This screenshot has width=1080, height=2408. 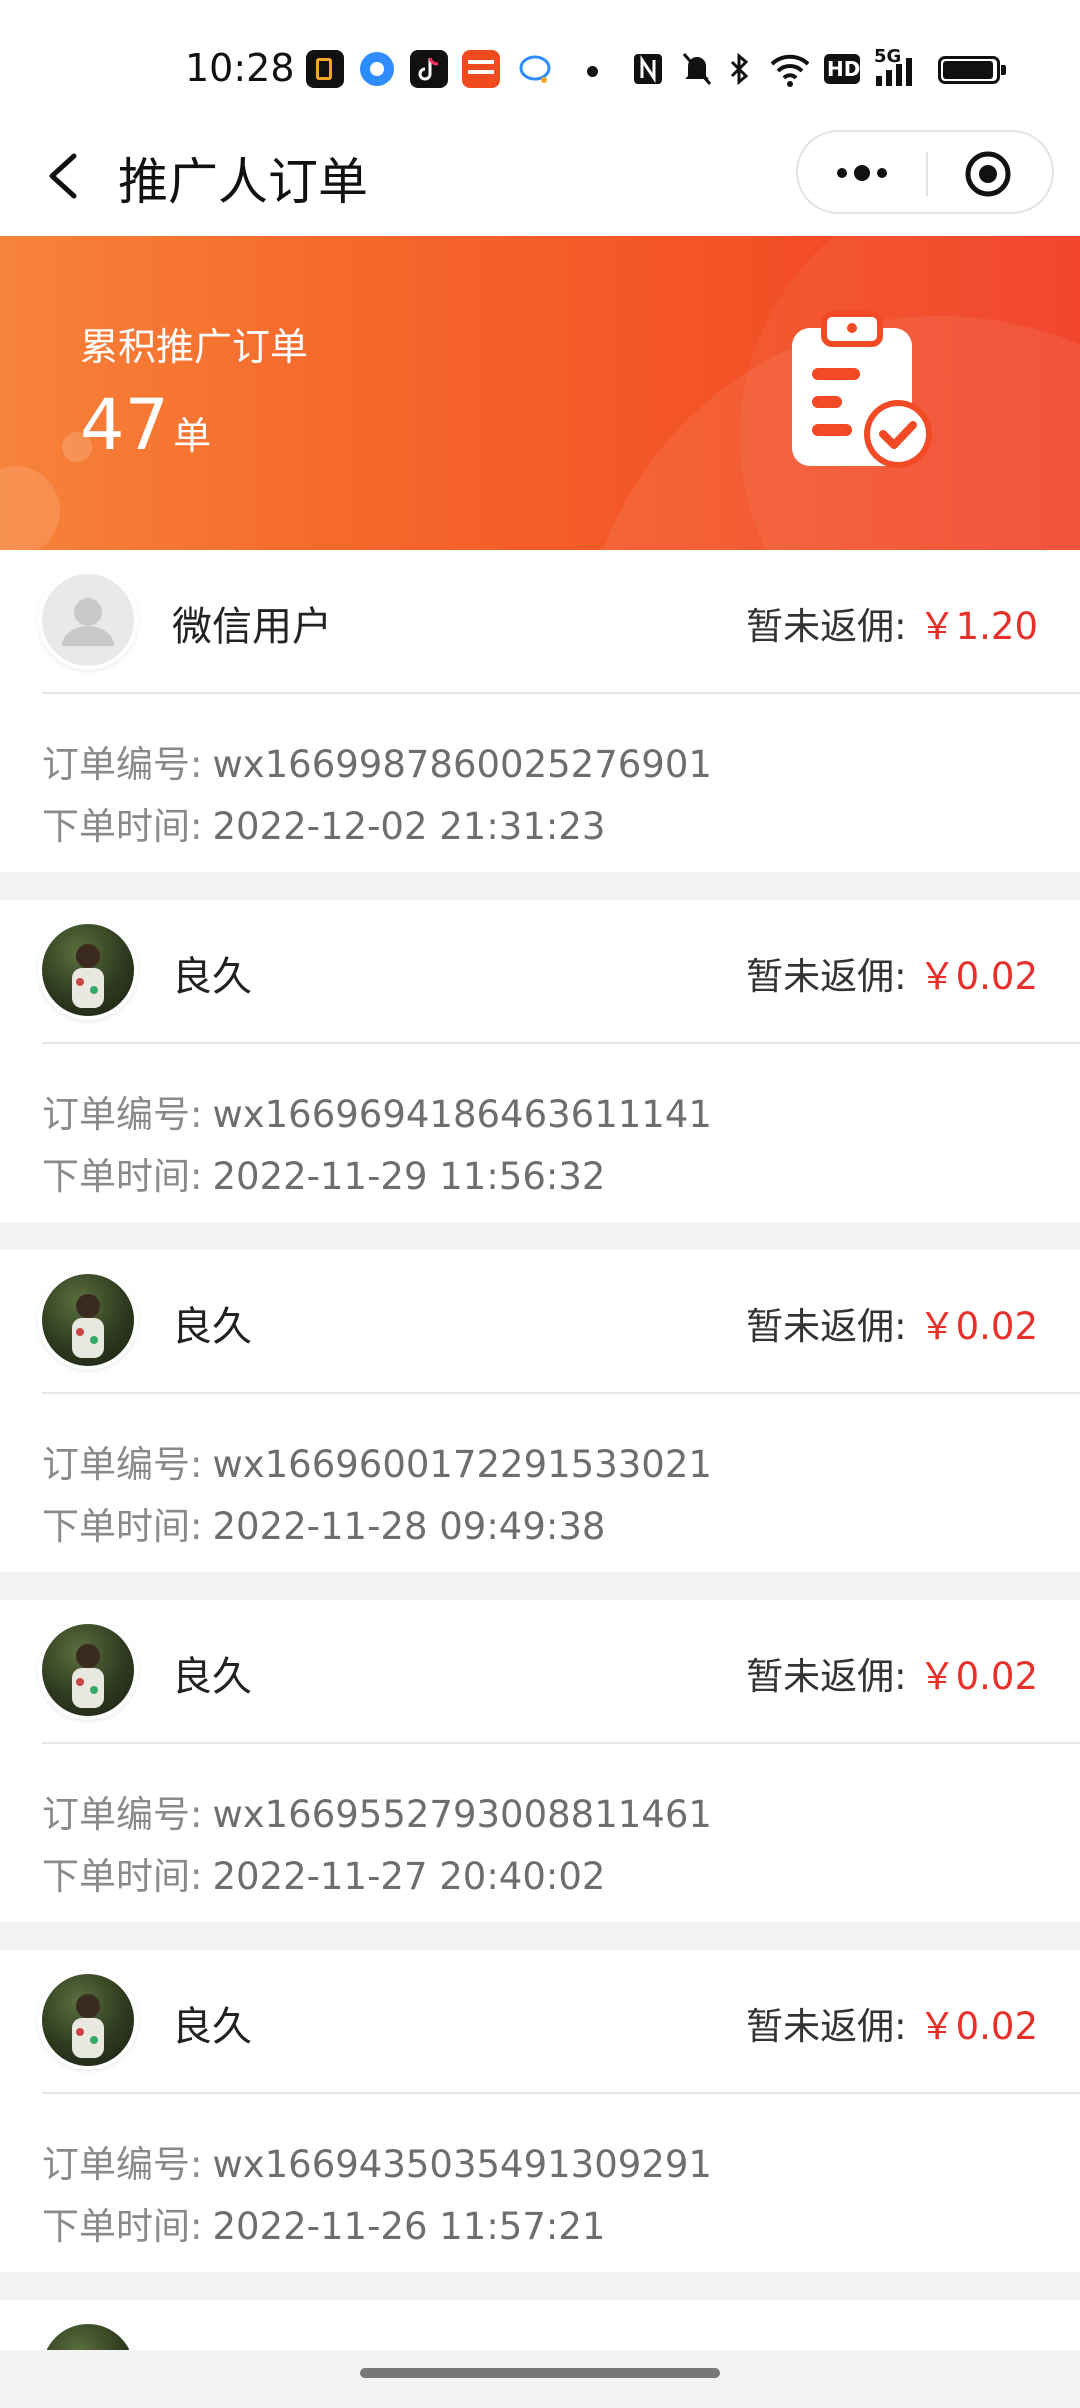 What do you see at coordinates (243, 182) in the screenshot?
I see `page-title: 推广人订单` at bounding box center [243, 182].